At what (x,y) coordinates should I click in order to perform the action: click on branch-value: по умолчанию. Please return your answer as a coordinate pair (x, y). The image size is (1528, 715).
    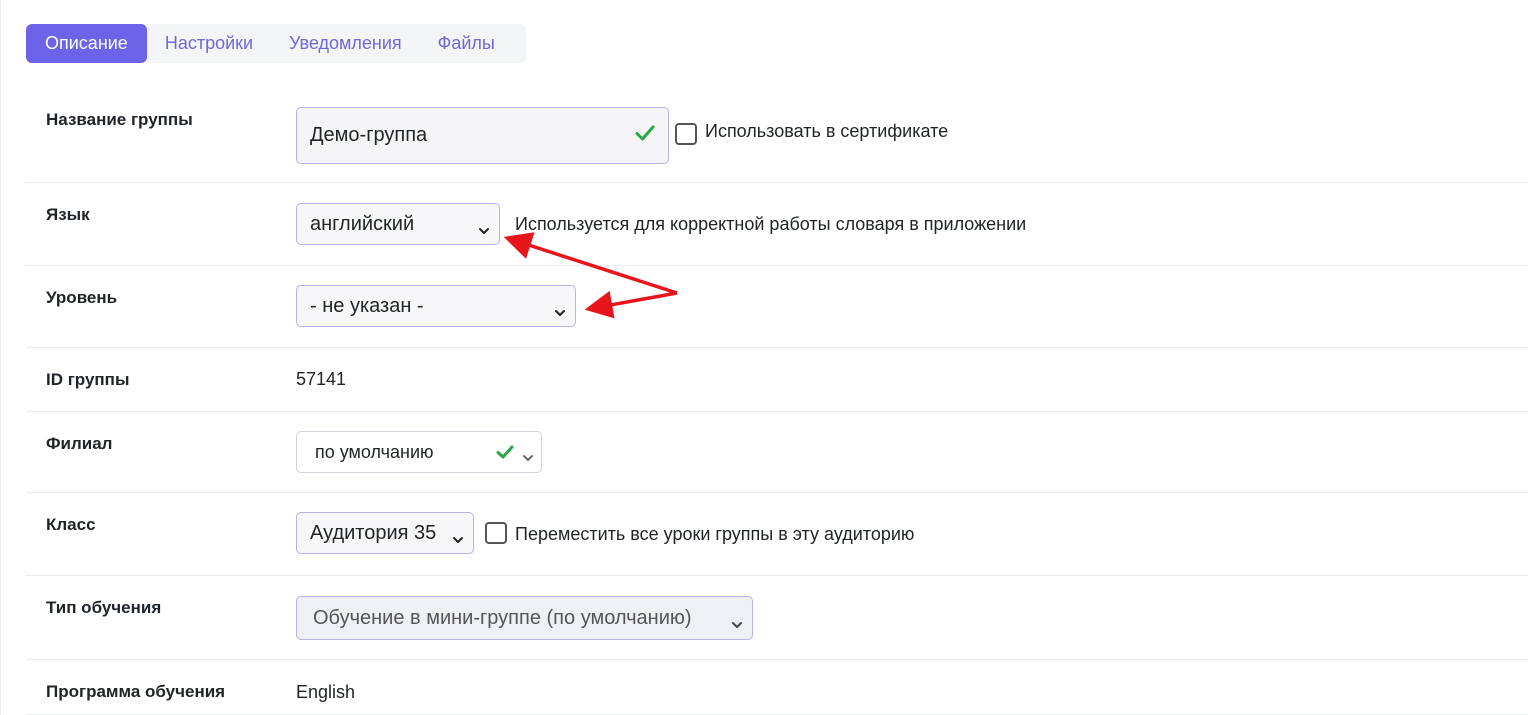
    Looking at the image, I should click on (374, 451).